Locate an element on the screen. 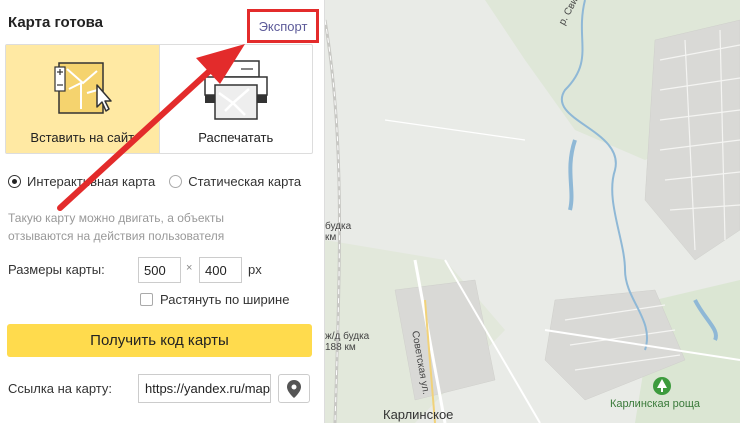 The height and width of the screenshot is (423, 740). checkbox-icon is located at coordinates (146, 299).